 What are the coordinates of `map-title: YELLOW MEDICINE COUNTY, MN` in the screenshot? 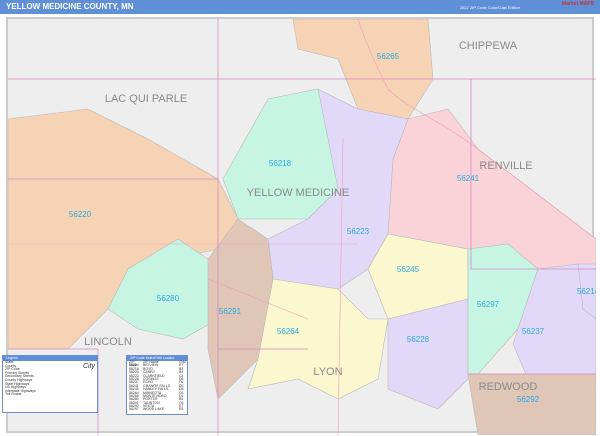 It's located at (70, 6).